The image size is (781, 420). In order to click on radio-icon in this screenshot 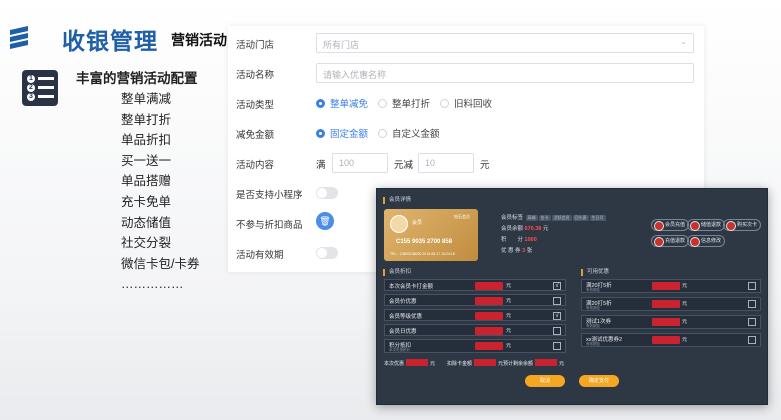, I will do `click(444, 103)`.